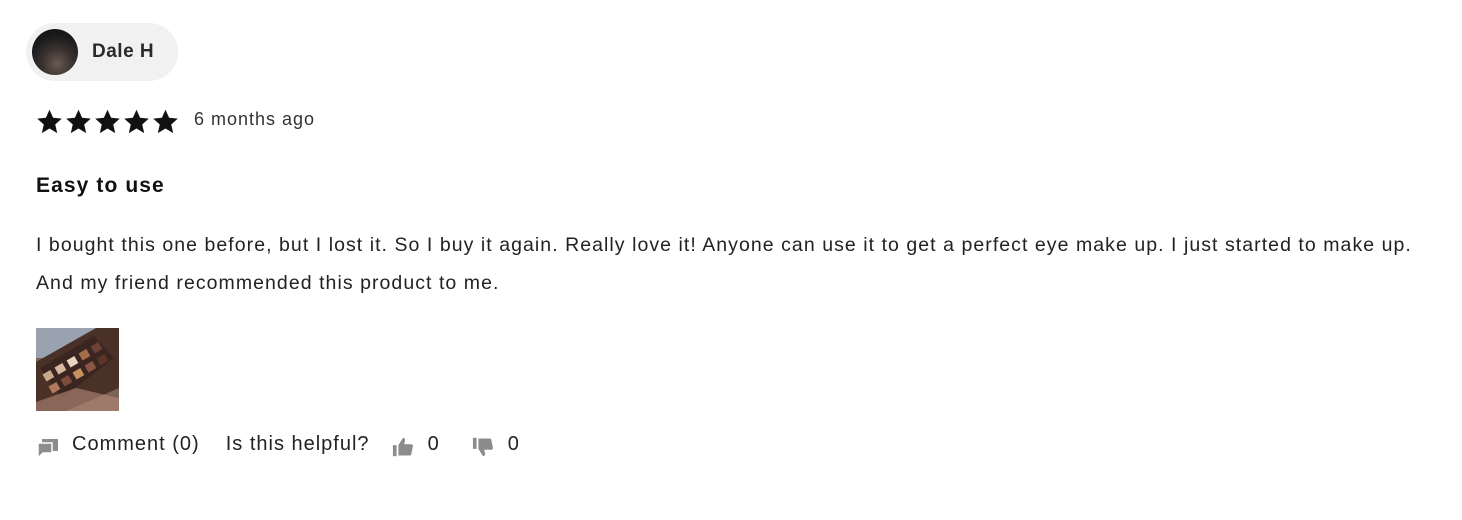  Describe the element at coordinates (48, 448) in the screenshot. I see `comment-icon` at that location.